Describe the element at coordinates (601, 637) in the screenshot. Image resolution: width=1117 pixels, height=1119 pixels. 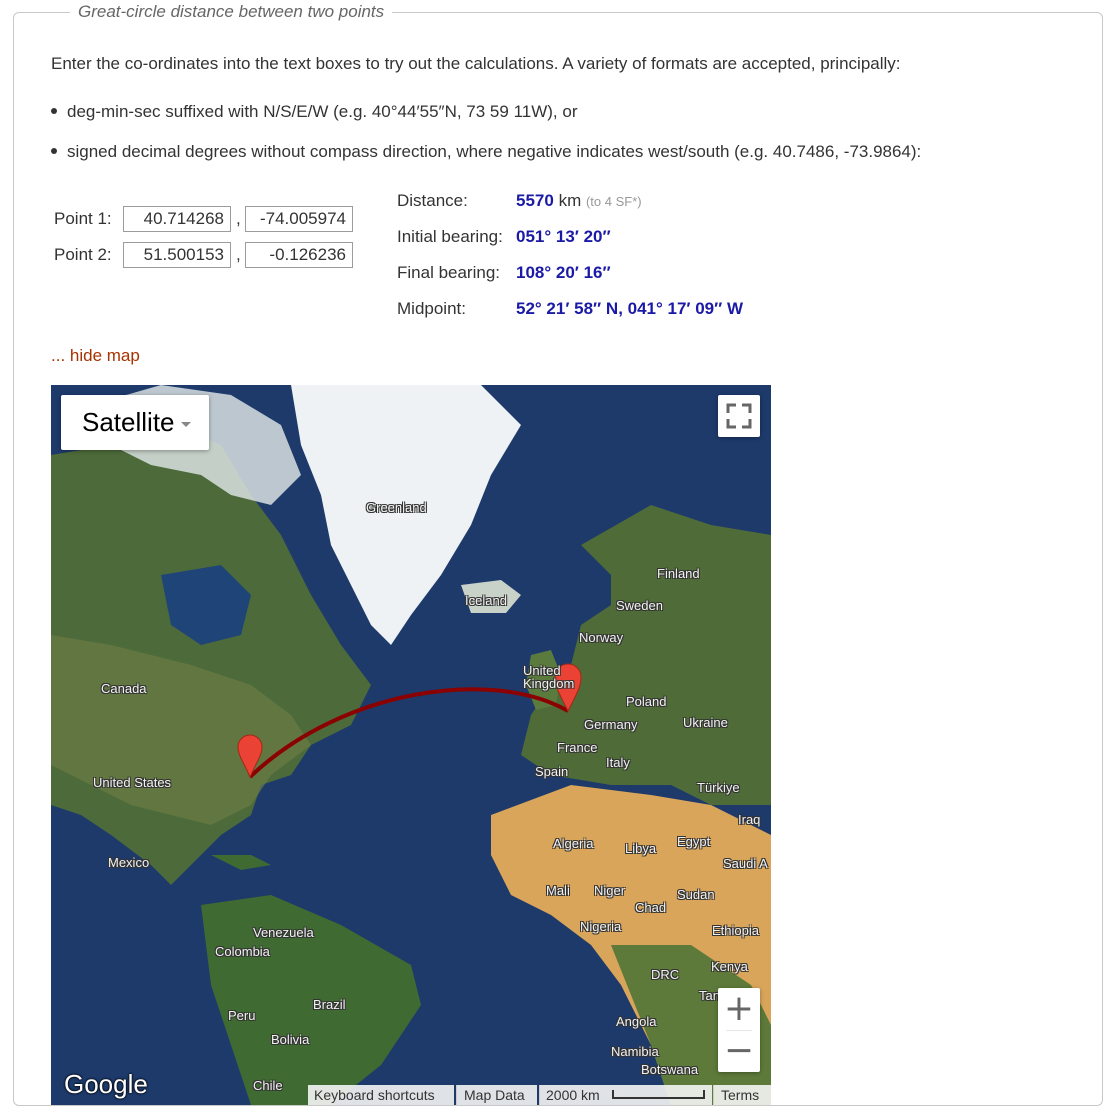
I see `map-label-norway: Norway` at that location.